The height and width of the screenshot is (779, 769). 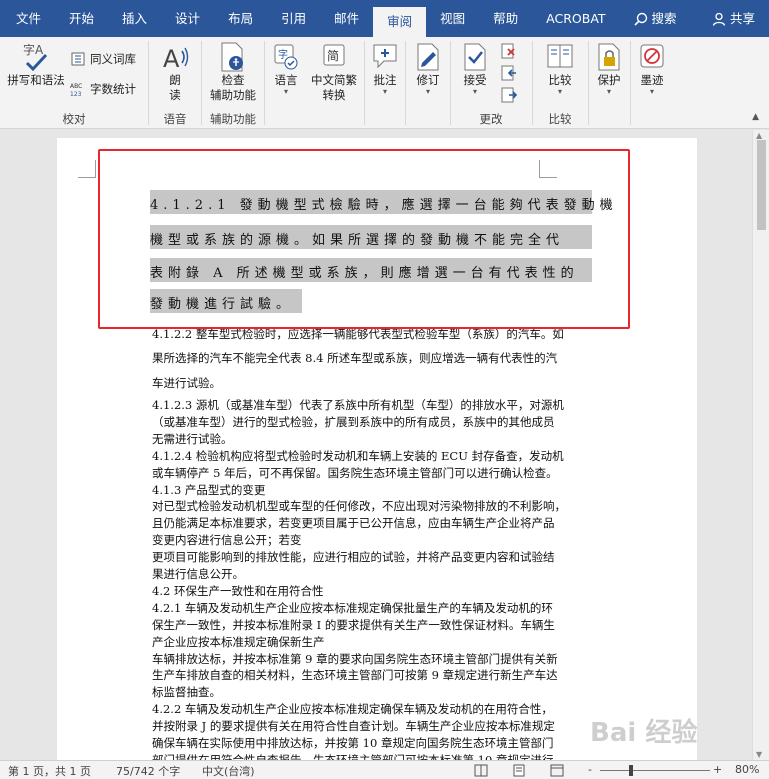 What do you see at coordinates (652, 57) in the screenshot?
I see `ink-icon` at bounding box center [652, 57].